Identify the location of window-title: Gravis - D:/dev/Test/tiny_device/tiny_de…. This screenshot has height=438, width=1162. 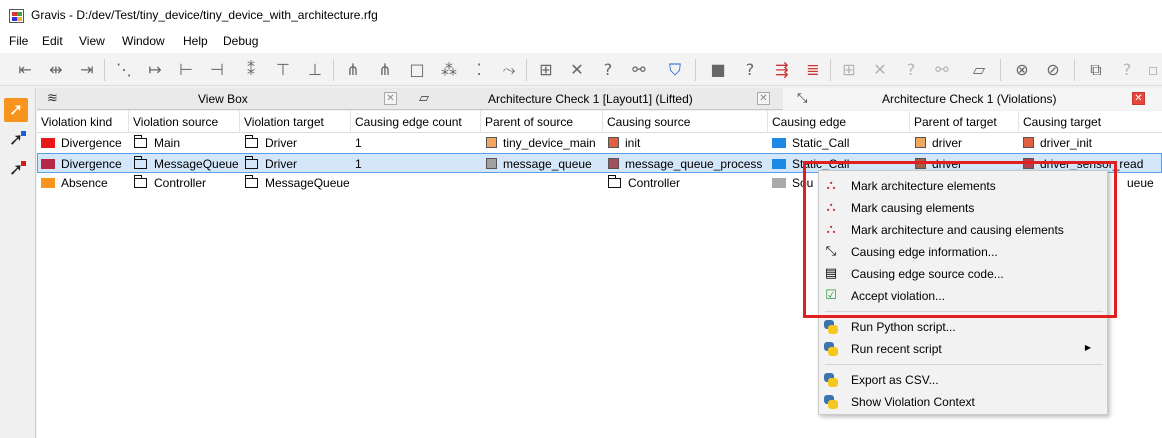
(204, 15).